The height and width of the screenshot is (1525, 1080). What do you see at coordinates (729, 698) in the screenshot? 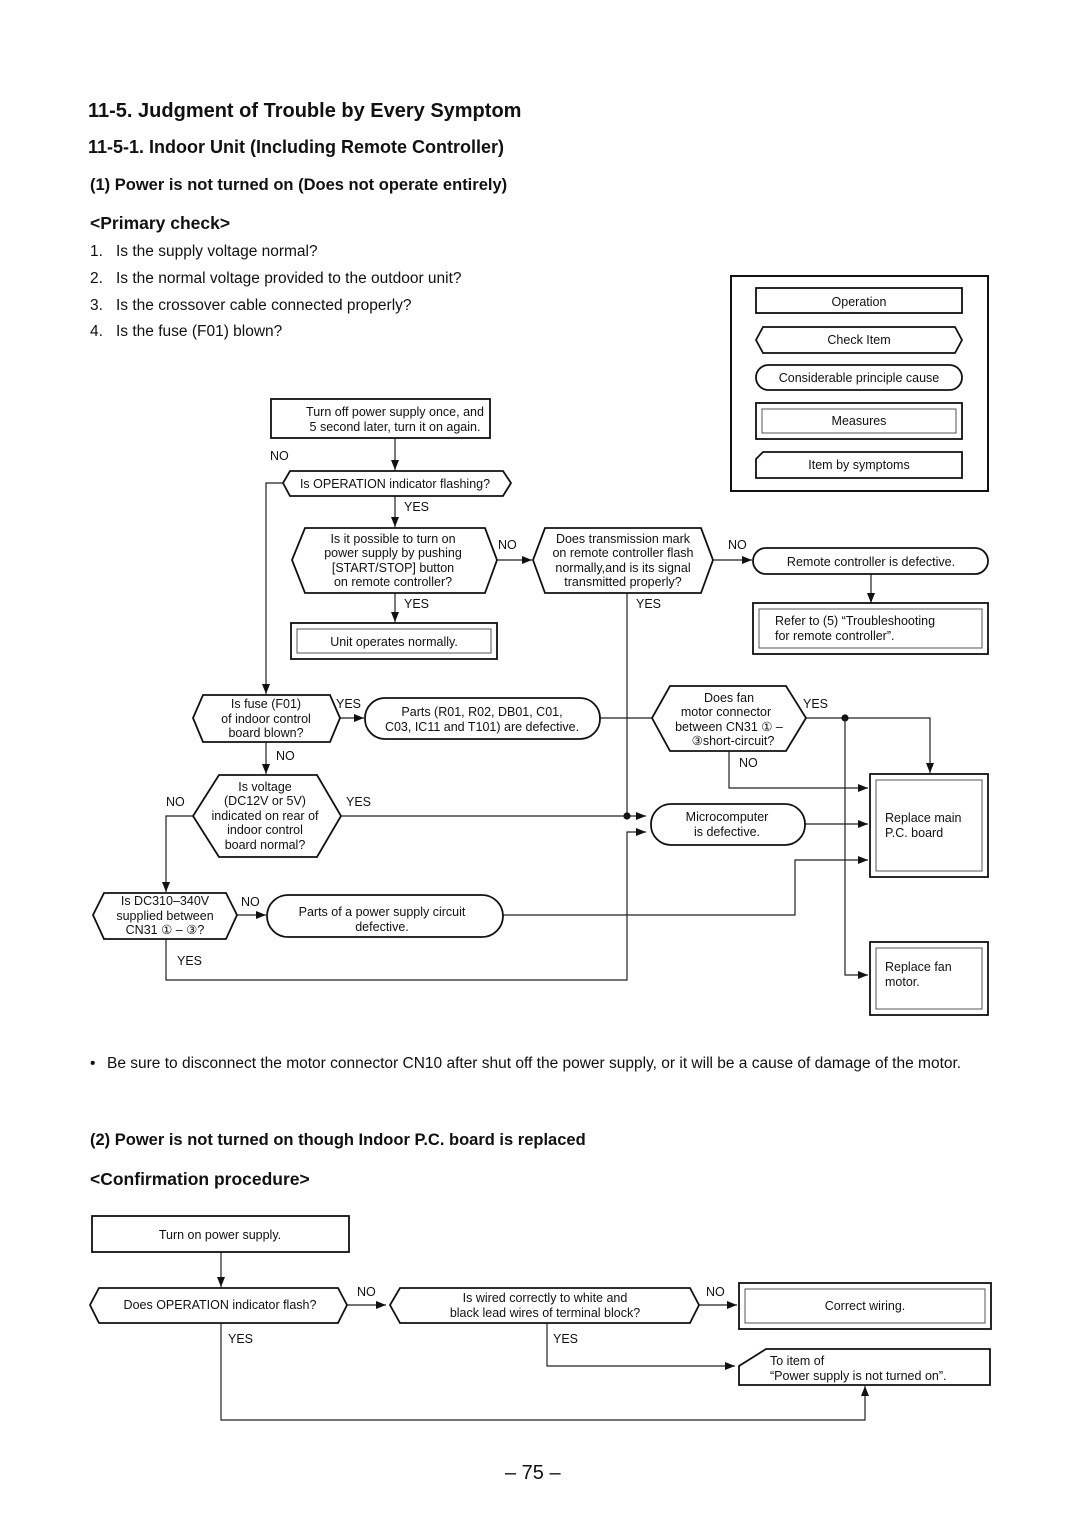
I see `node-text: Does fan` at bounding box center [729, 698].